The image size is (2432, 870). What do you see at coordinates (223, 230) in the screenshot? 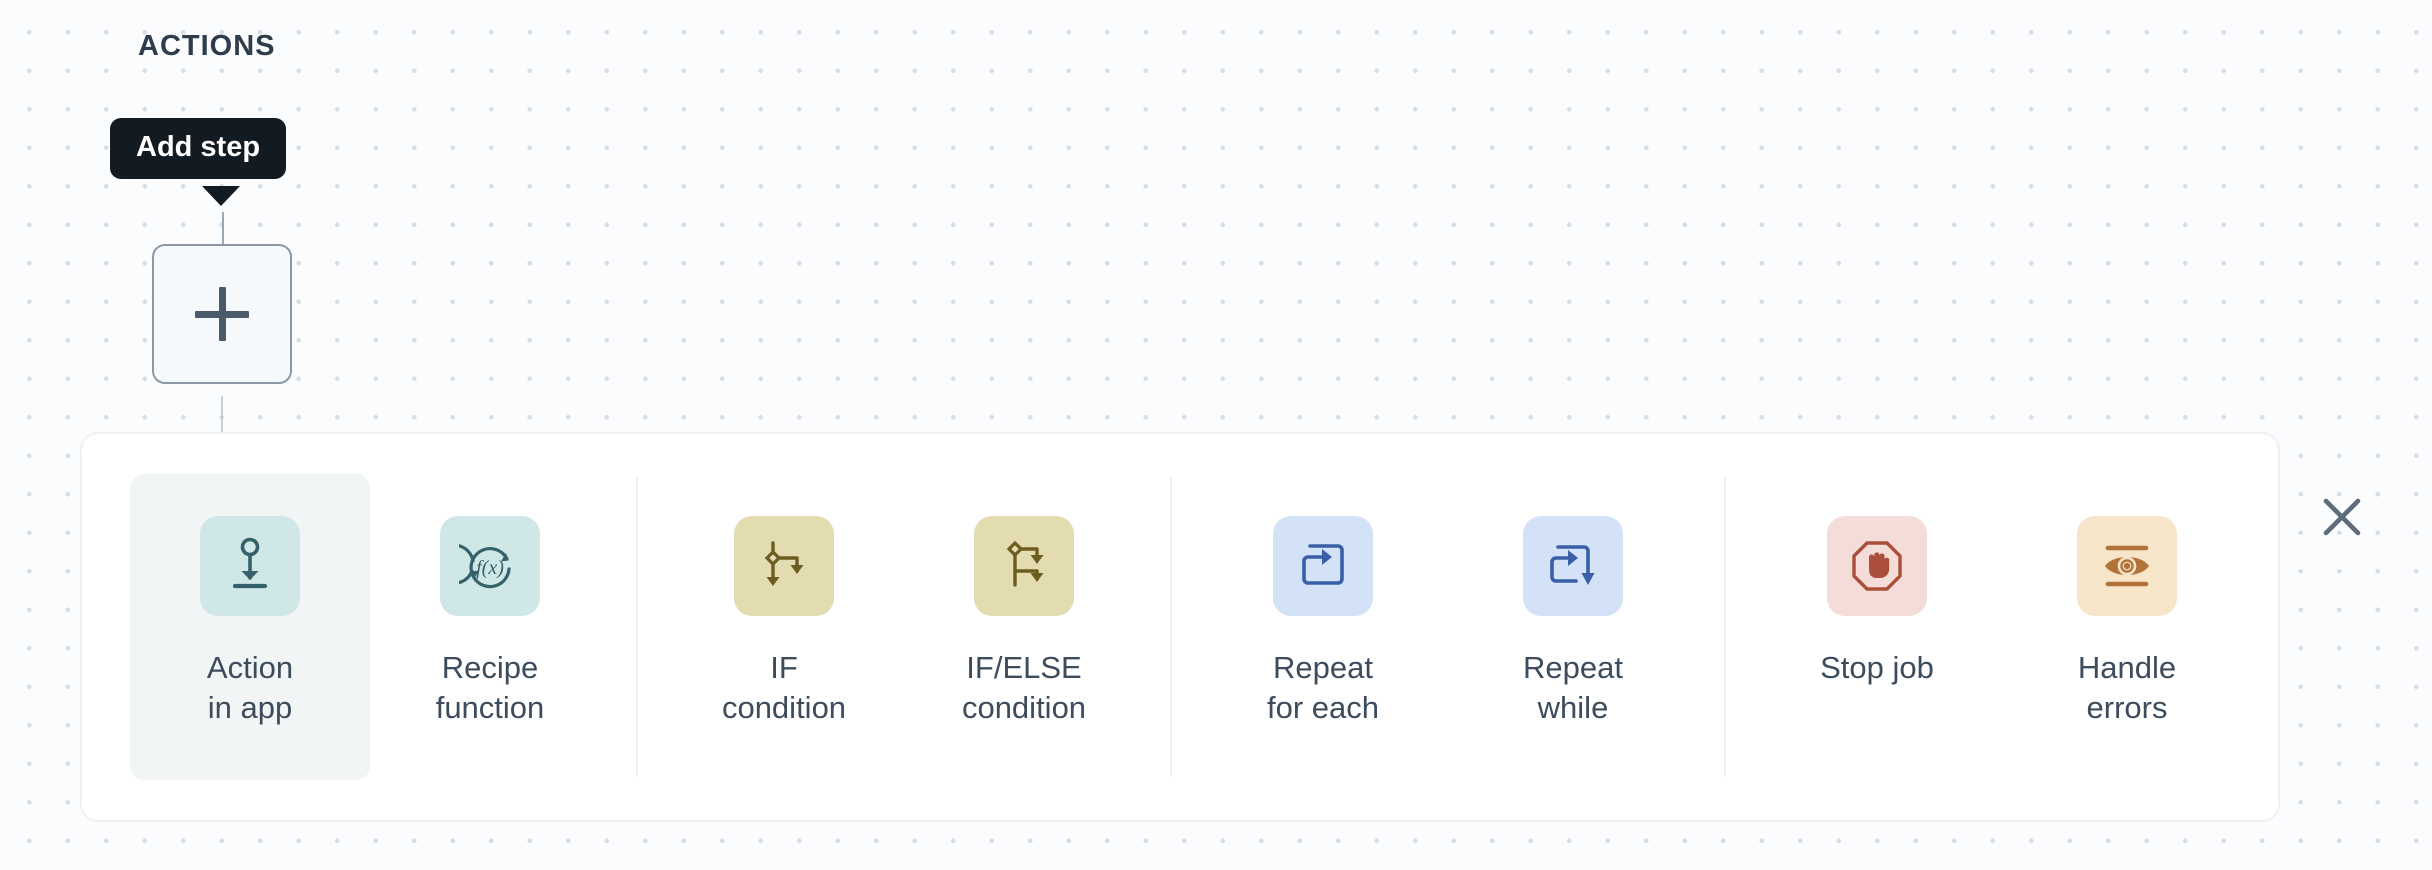
I see `connector-tooltip-to-button` at bounding box center [223, 230].